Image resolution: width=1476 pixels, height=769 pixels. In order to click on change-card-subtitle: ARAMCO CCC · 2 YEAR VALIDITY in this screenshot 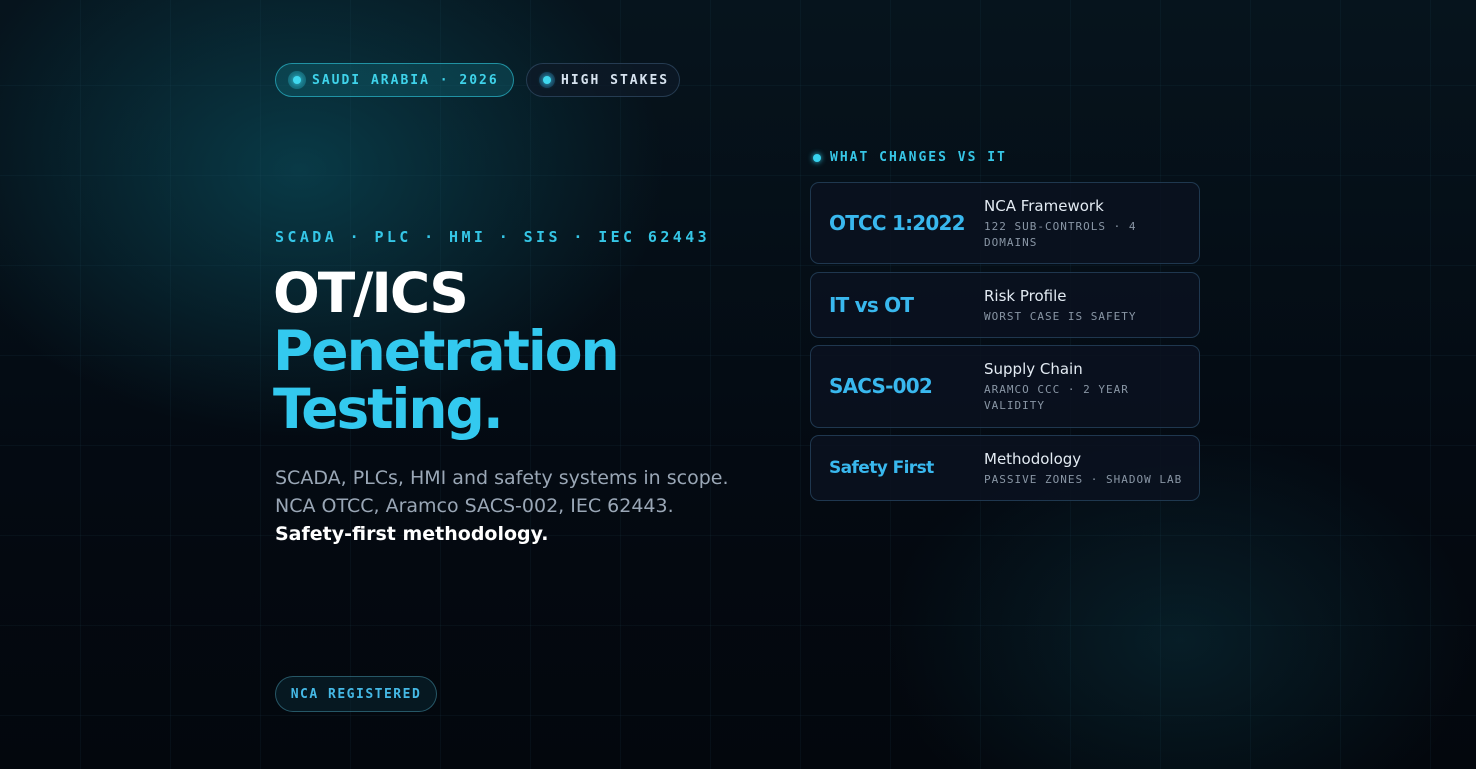, I will do `click(1056, 397)`.